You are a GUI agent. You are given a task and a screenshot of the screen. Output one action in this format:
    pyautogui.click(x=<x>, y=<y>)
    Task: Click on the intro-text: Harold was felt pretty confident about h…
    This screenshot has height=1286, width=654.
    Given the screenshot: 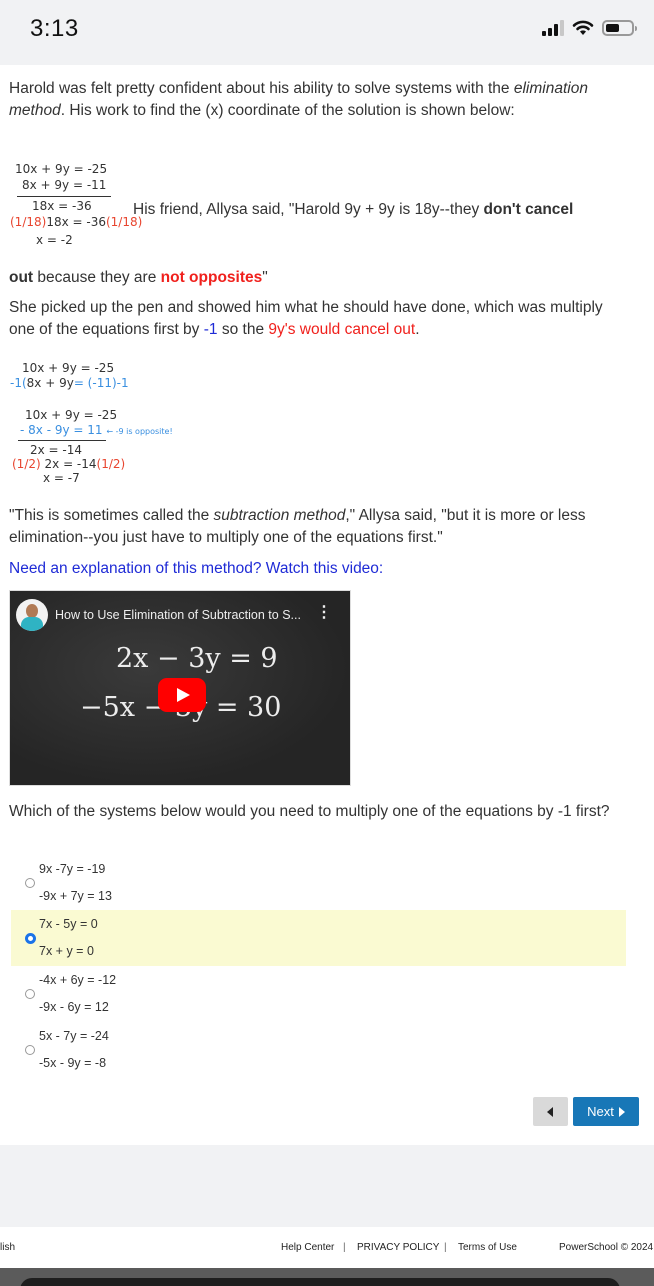 What is the action you would take?
    pyautogui.click(x=261, y=88)
    